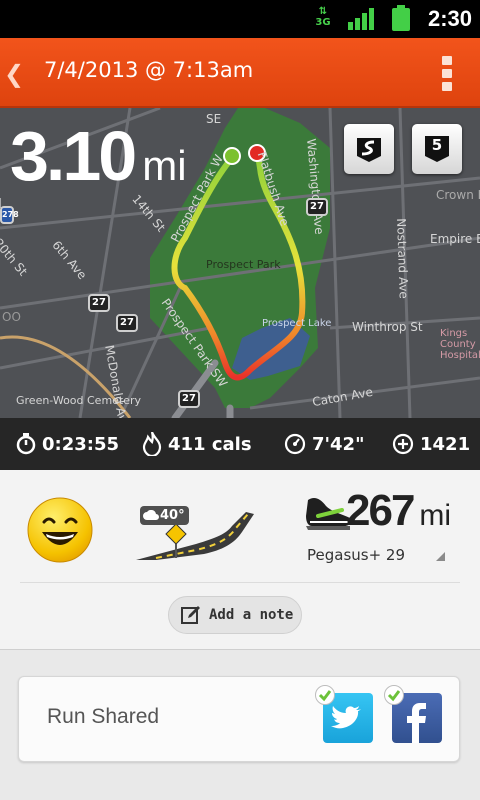 The height and width of the screenshot is (800, 480). What do you see at coordinates (447, 74) in the screenshot?
I see `overflow-menu-icon` at bounding box center [447, 74].